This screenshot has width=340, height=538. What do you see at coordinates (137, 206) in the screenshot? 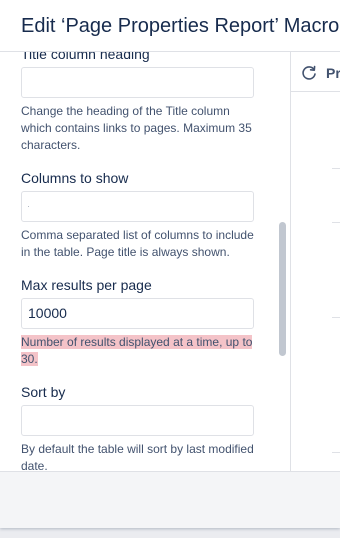
I see `columns-to-show-input` at bounding box center [137, 206].